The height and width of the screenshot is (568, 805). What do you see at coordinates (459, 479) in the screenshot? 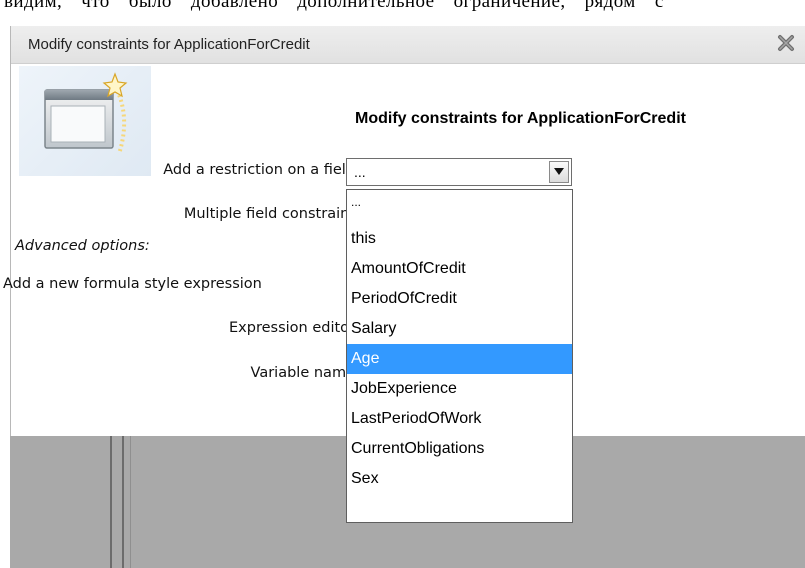
I see `dropdown-option: Sex` at bounding box center [459, 479].